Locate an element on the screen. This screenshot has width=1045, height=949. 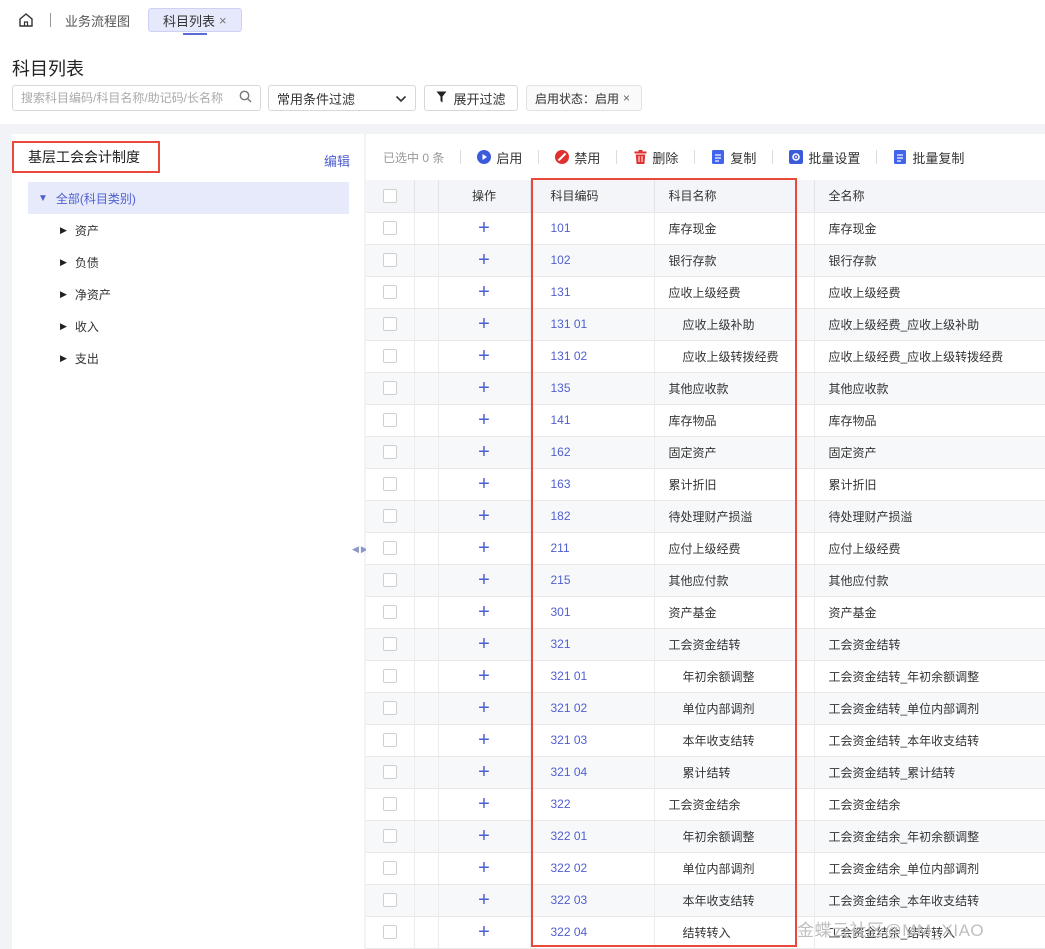
table-row: +141 库存物品 库存物品 is located at coordinates (705, 420).